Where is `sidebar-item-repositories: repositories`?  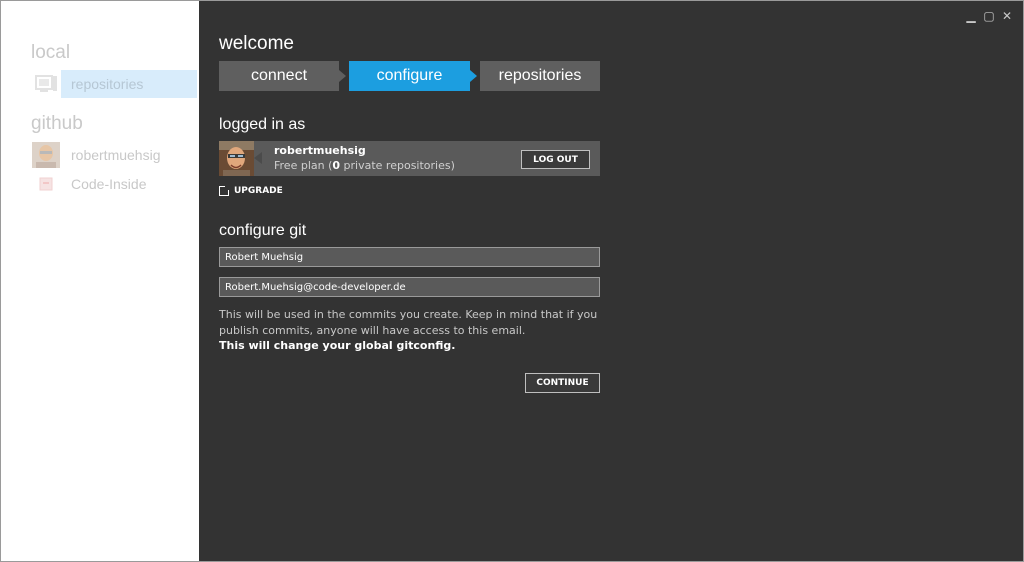
sidebar-item-repositories: repositories is located at coordinates (114, 84).